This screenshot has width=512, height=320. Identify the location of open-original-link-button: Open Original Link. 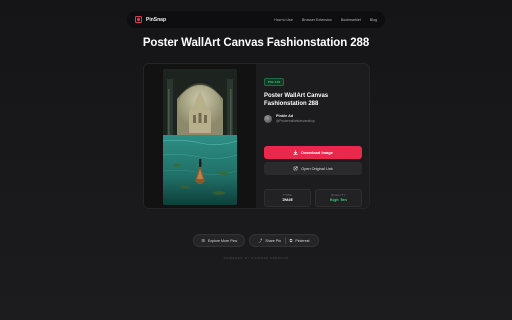
(313, 168).